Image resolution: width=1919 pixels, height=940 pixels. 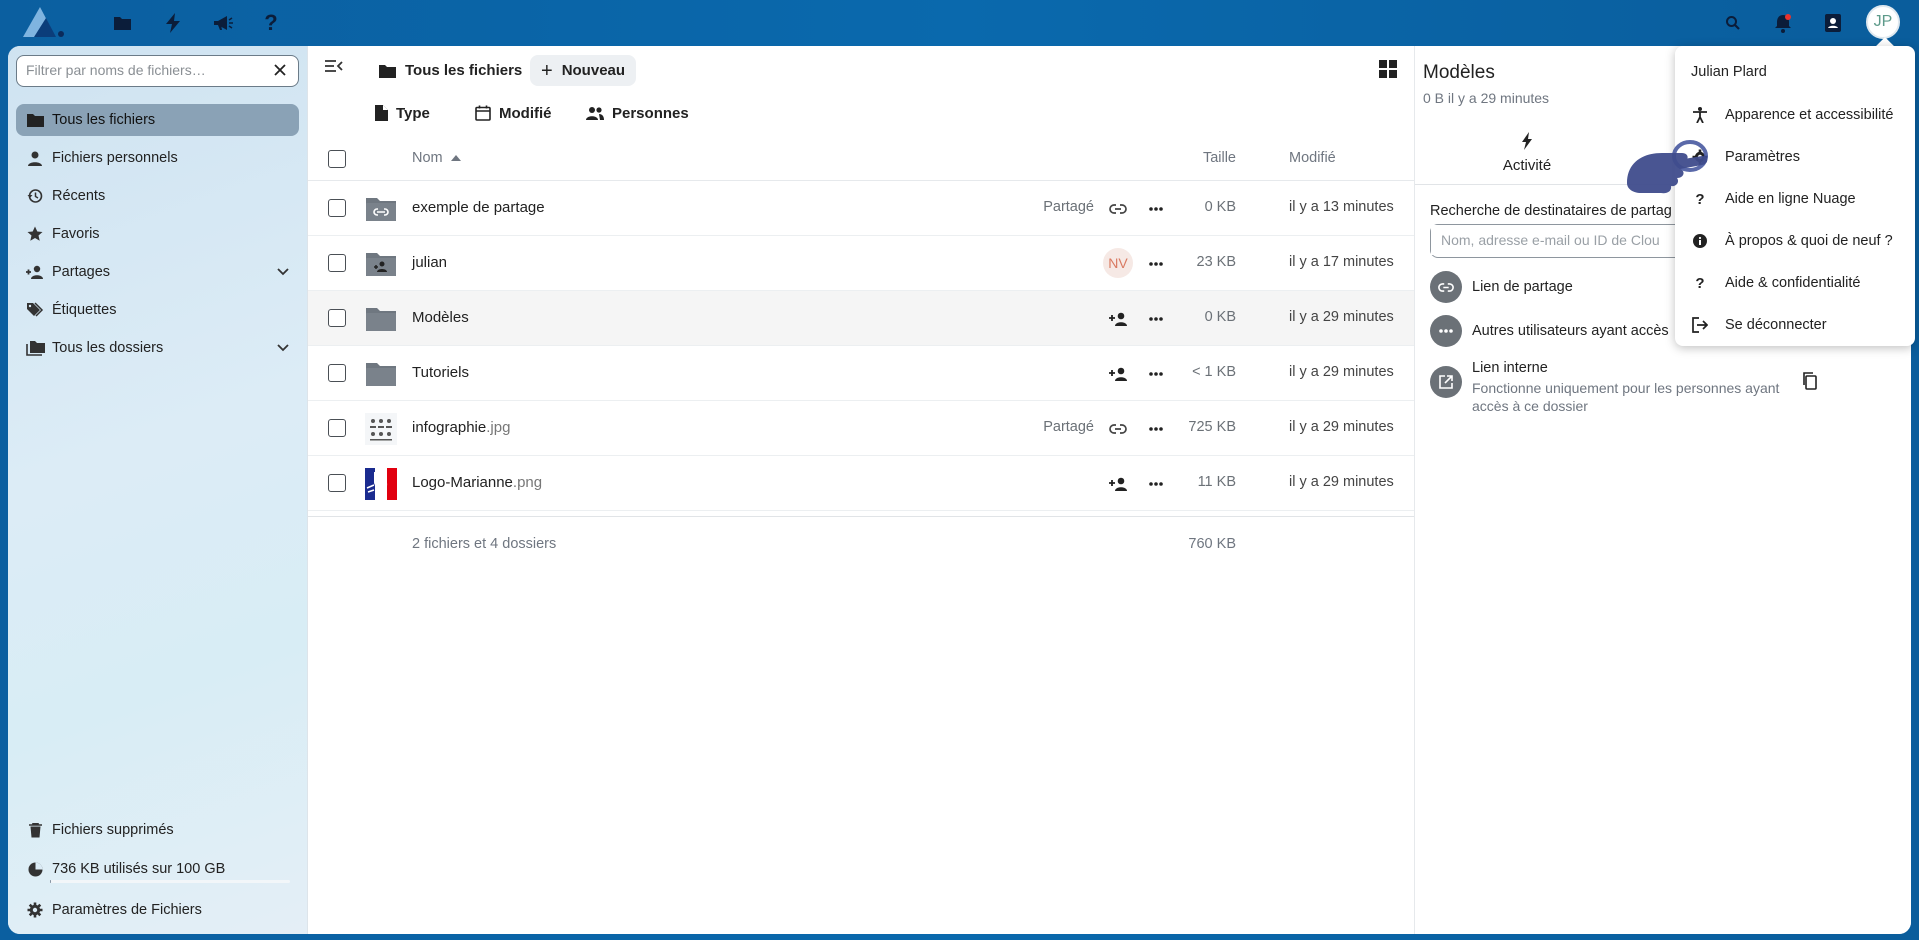 What do you see at coordinates (1214, 372) in the screenshot?
I see `file-size: < 1 KB` at bounding box center [1214, 372].